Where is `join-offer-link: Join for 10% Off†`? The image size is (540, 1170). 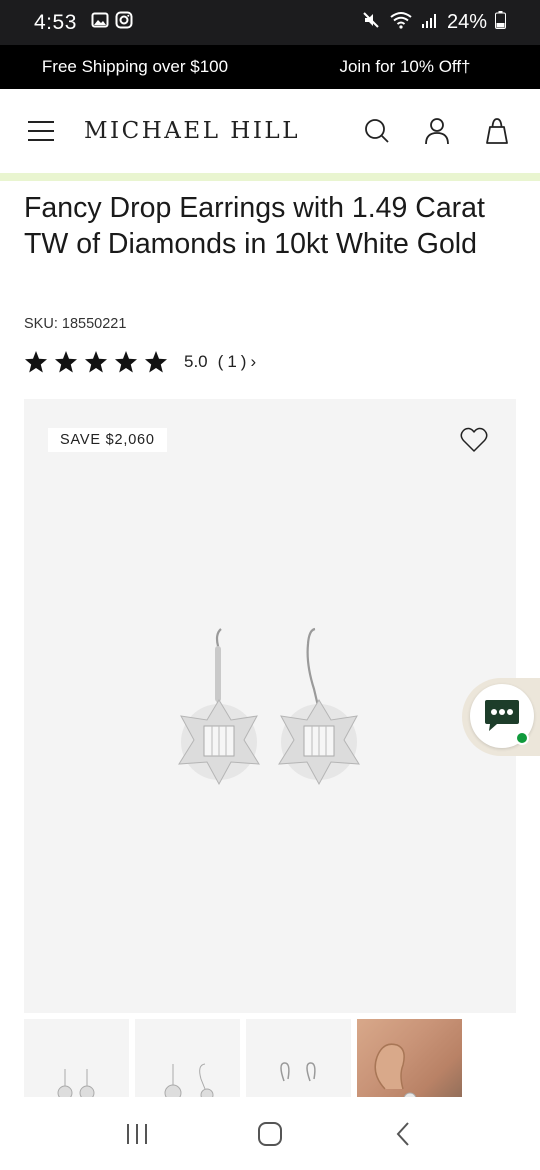
join-offer-link: Join for 10% Off† is located at coordinates (405, 67).